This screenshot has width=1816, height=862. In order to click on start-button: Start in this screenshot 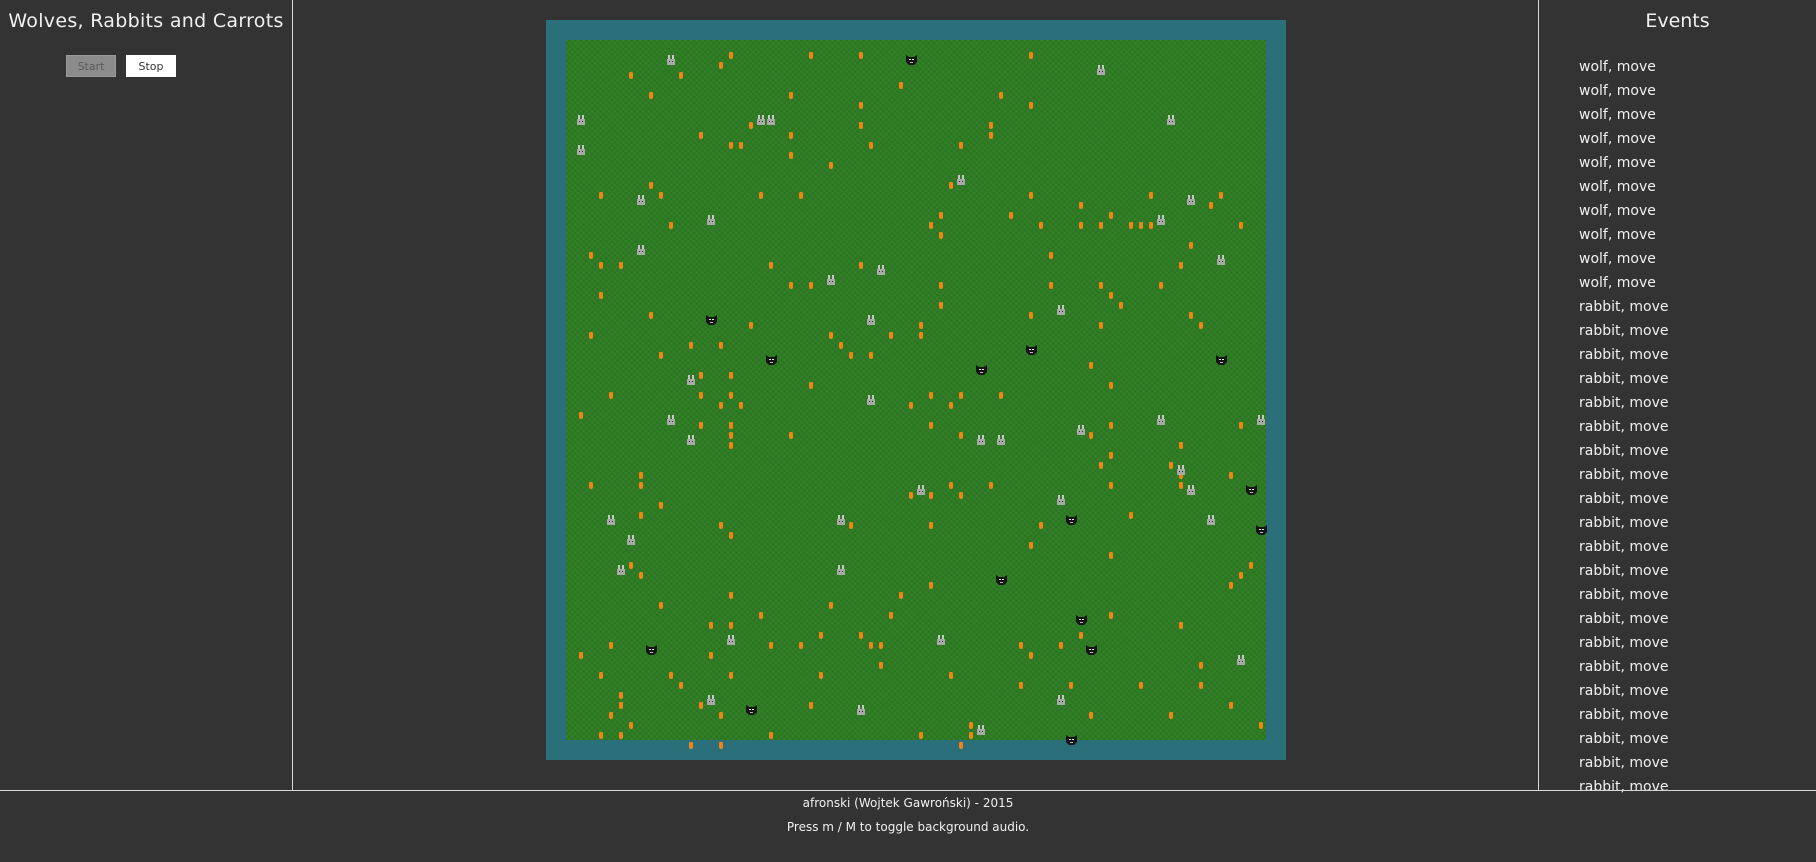, I will do `click(91, 66)`.